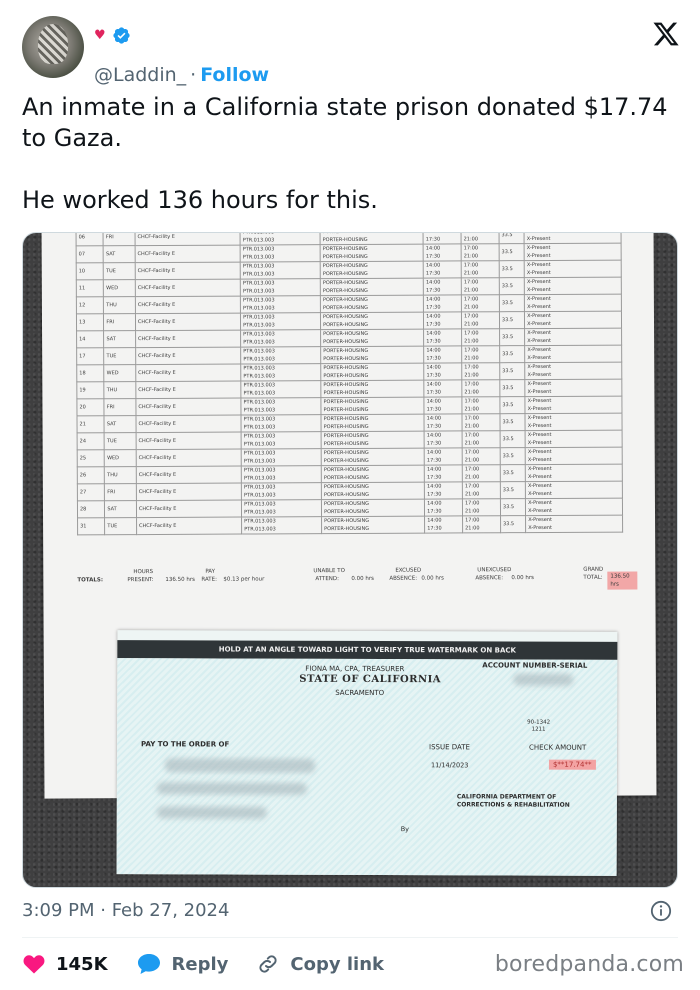 The height and width of the screenshot is (990, 700). Describe the element at coordinates (82, 964) in the screenshot. I see `like-count: 145K` at that location.